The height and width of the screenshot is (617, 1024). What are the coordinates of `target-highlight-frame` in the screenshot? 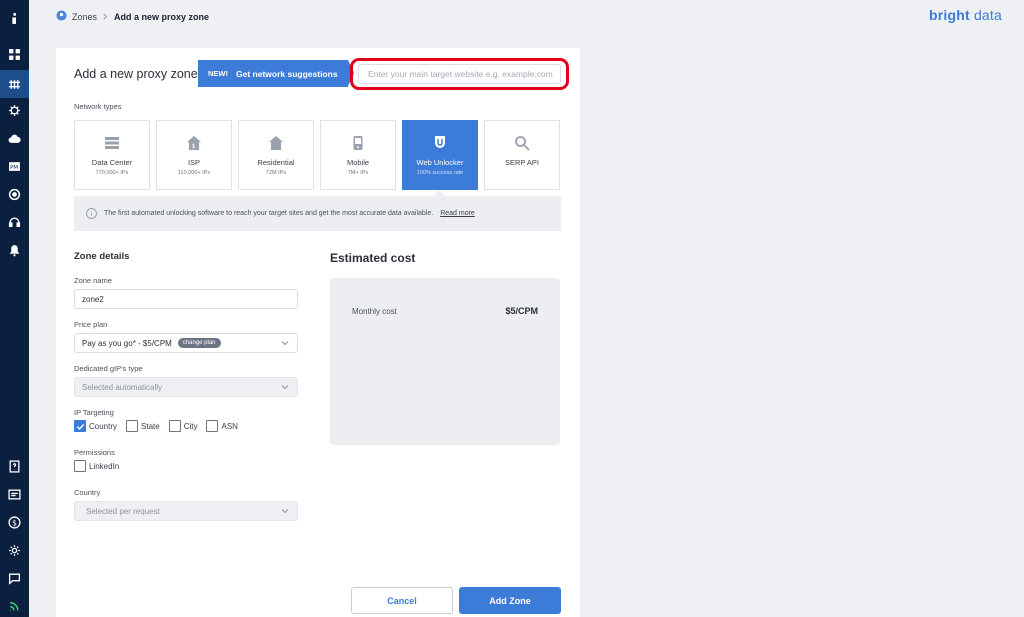 It's located at (459, 74).